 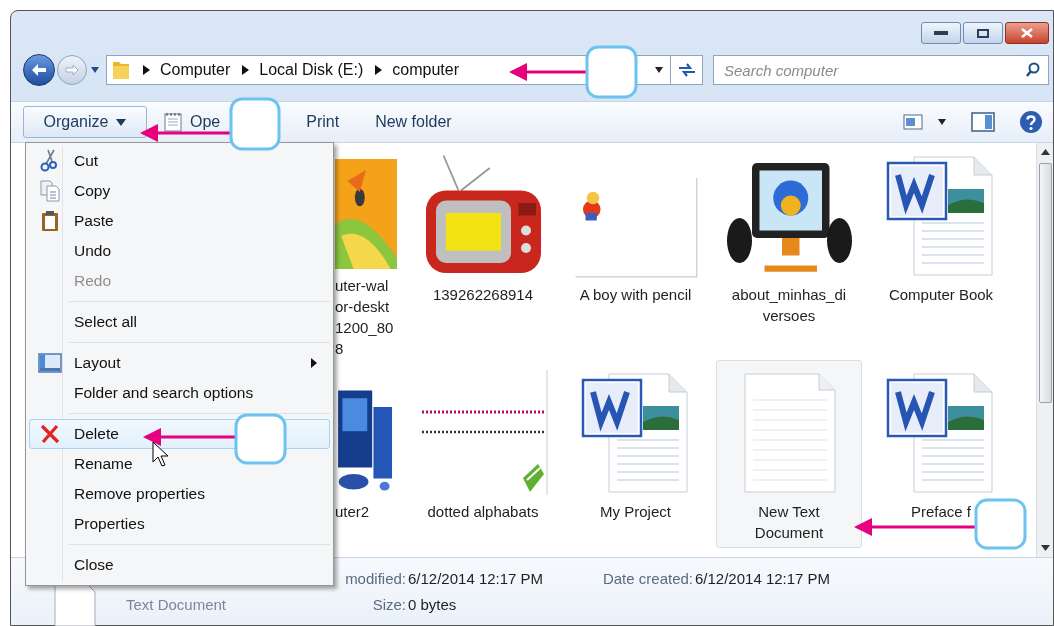 I want to click on toolbar-button: Print, so click(x=323, y=122).